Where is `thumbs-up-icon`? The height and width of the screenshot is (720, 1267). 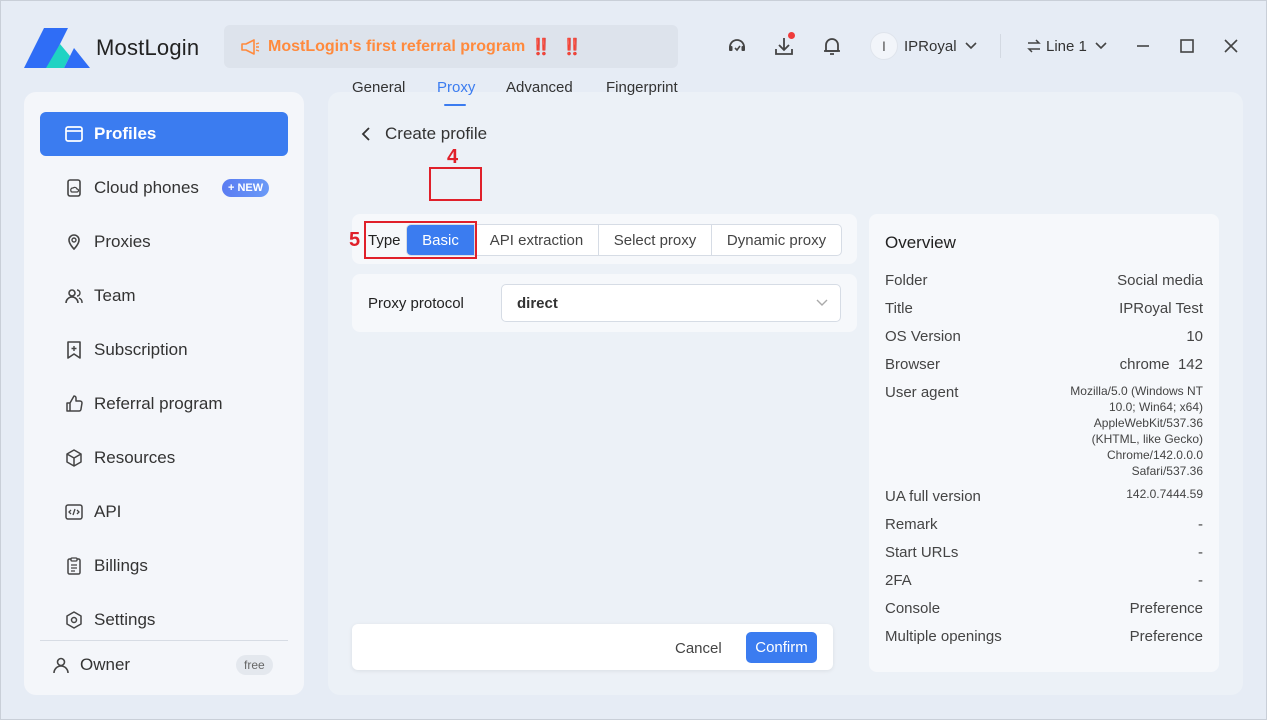 thumbs-up-icon is located at coordinates (74, 404).